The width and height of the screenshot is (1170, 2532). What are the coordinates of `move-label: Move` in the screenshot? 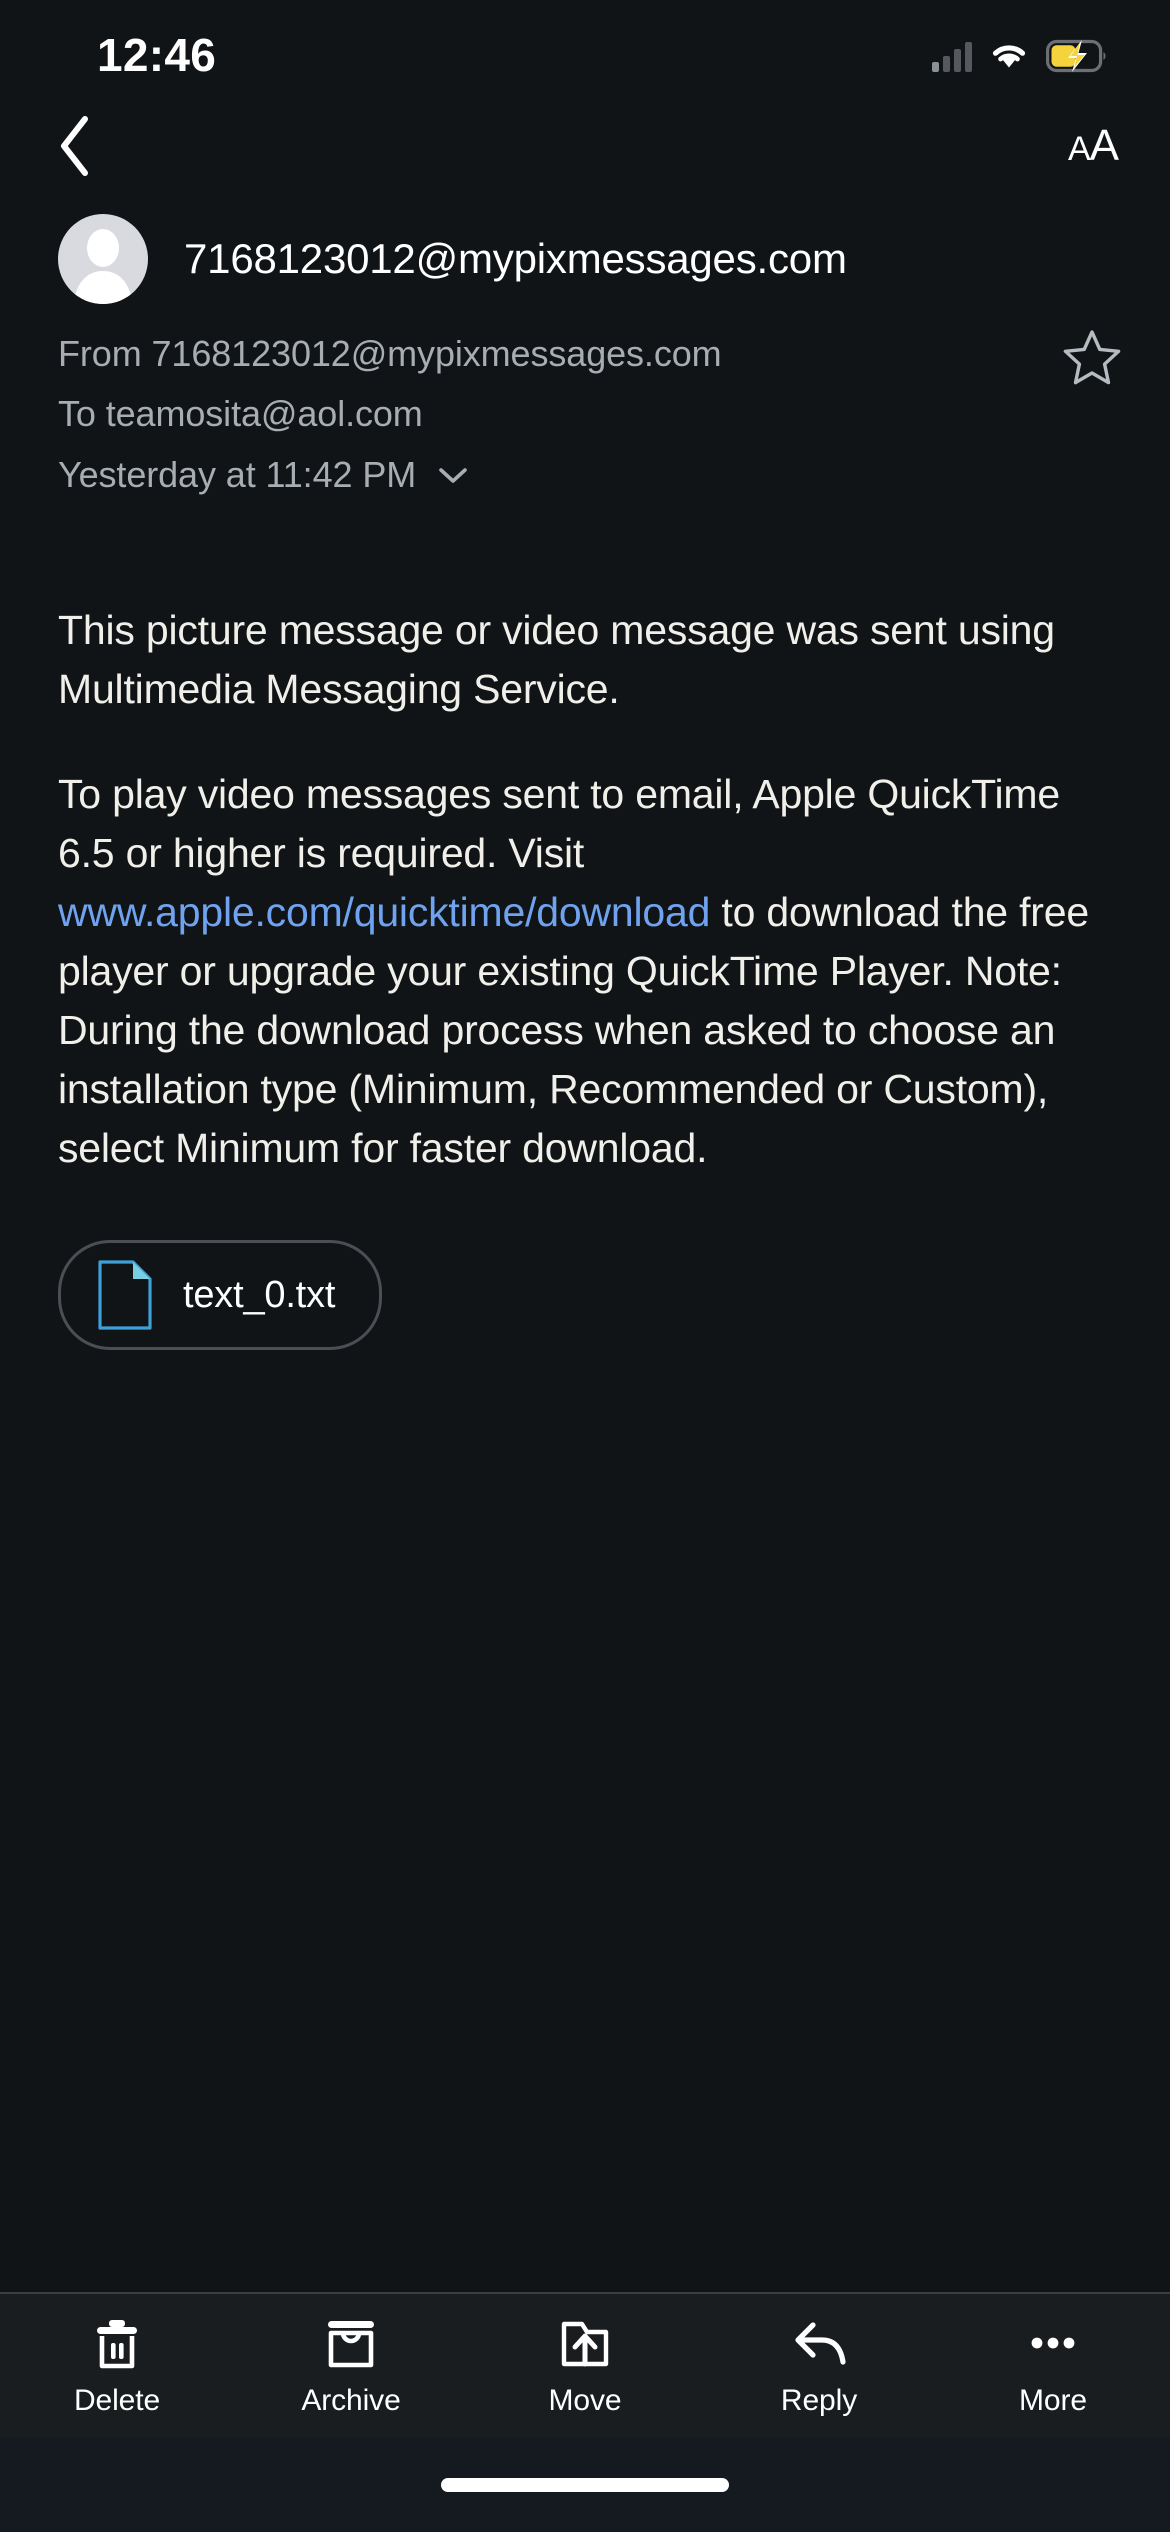 It's located at (585, 2400).